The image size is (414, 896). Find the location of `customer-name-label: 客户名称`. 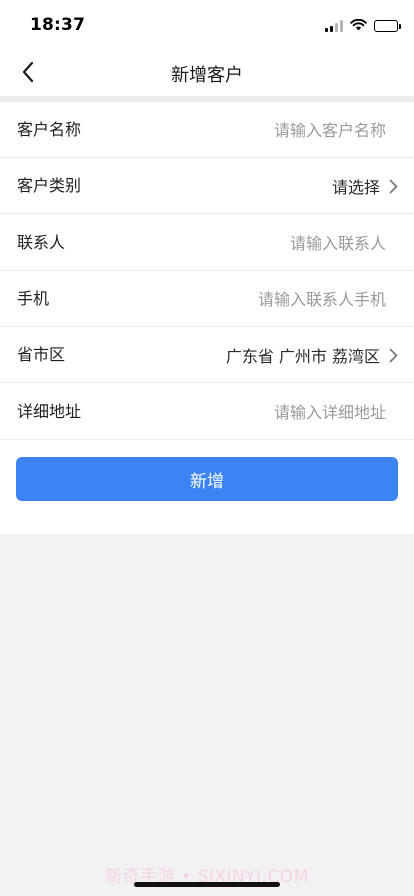

customer-name-label: 客户名称 is located at coordinates (49, 129).